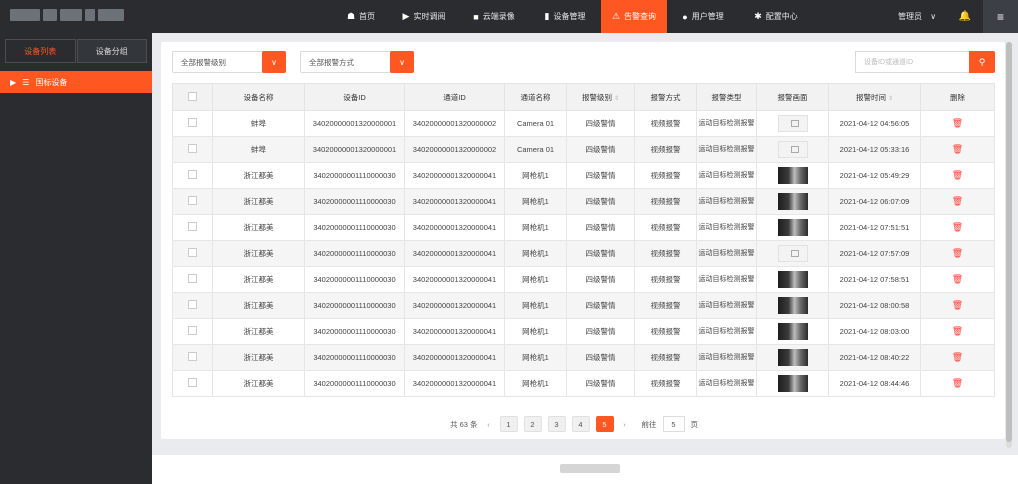  I want to click on page-button: 4, so click(580, 424).